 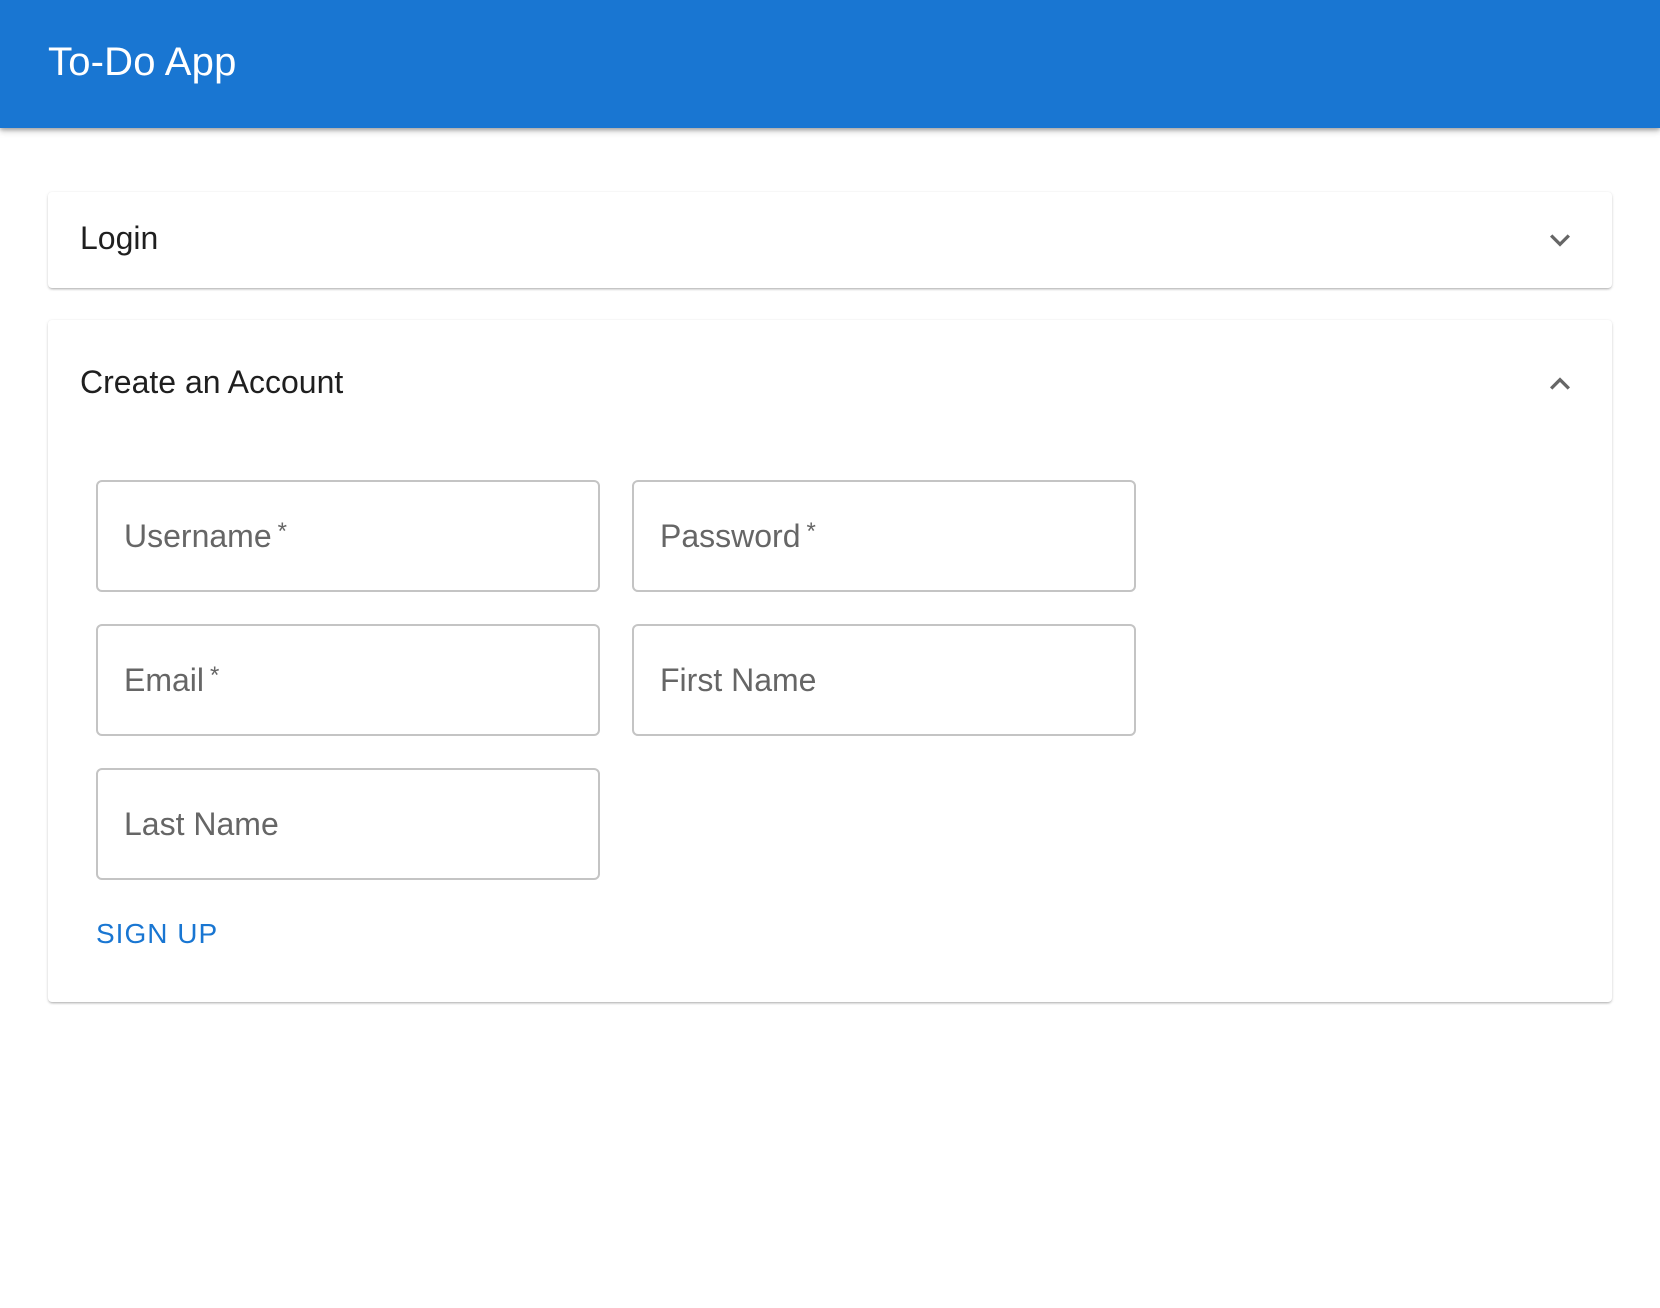 I want to click on first-name-label: First Name, so click(x=738, y=680).